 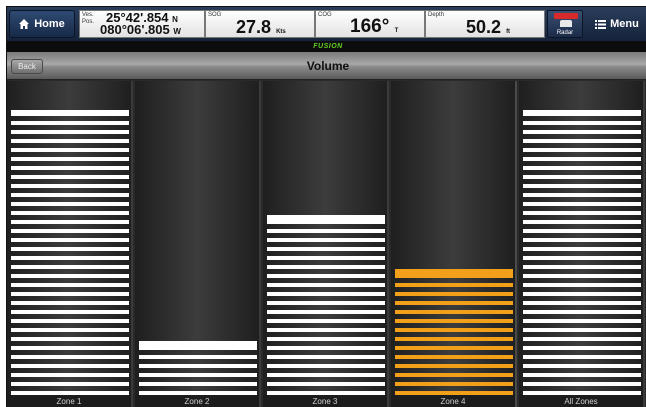 I want to click on zone-label: Zone 2, so click(x=197, y=401).